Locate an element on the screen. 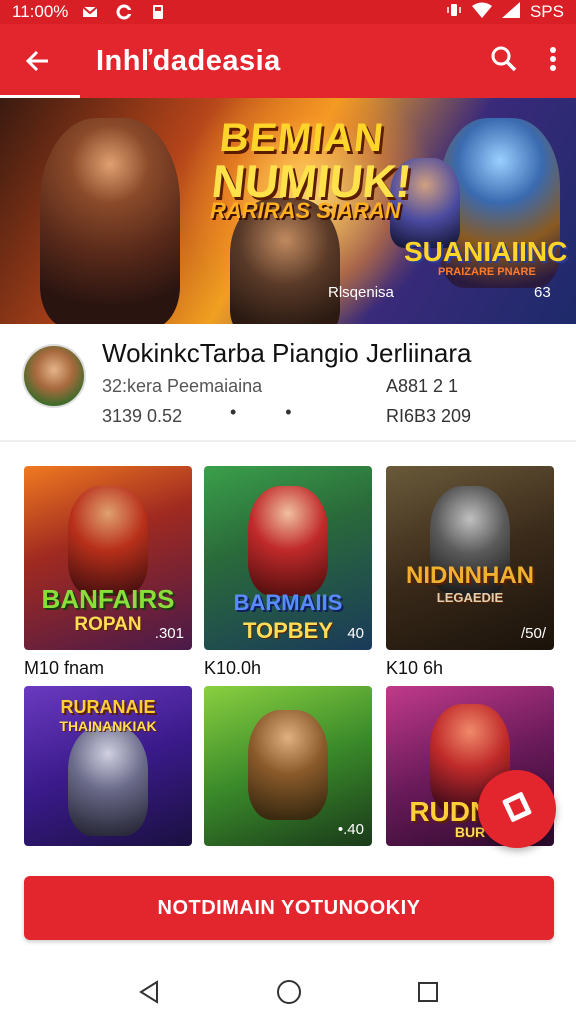 The width and height of the screenshot is (576, 1024). app-bar-title: Inhľdadeasia is located at coordinates (188, 60).